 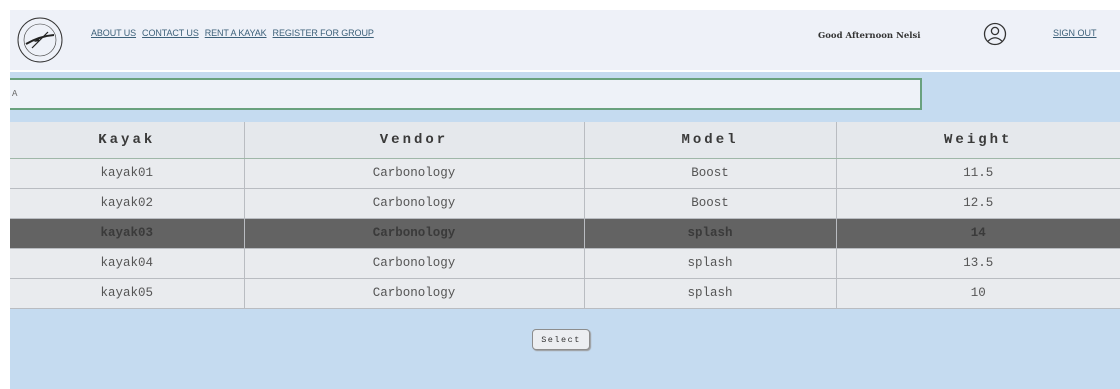 I want to click on cell-weight: 10, so click(x=977, y=293).